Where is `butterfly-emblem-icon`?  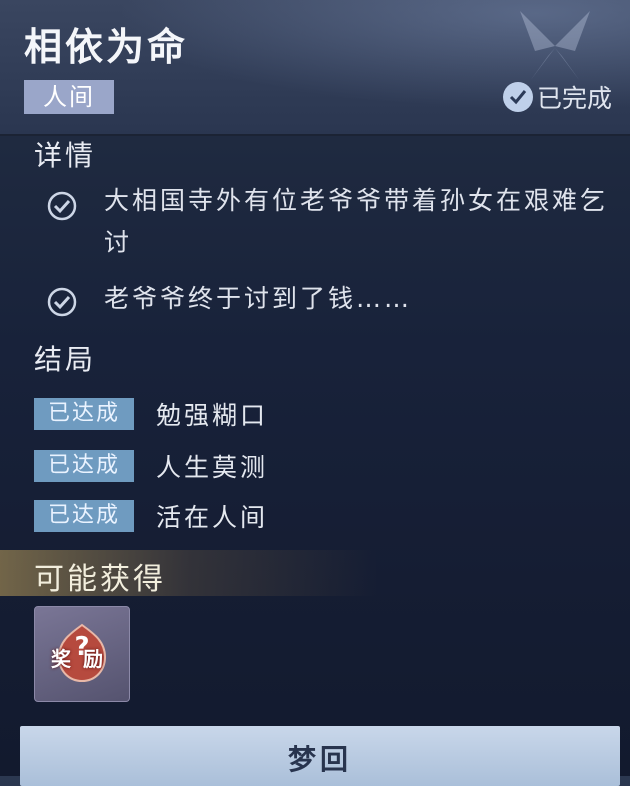 butterfly-emblem-icon is located at coordinates (555, 46).